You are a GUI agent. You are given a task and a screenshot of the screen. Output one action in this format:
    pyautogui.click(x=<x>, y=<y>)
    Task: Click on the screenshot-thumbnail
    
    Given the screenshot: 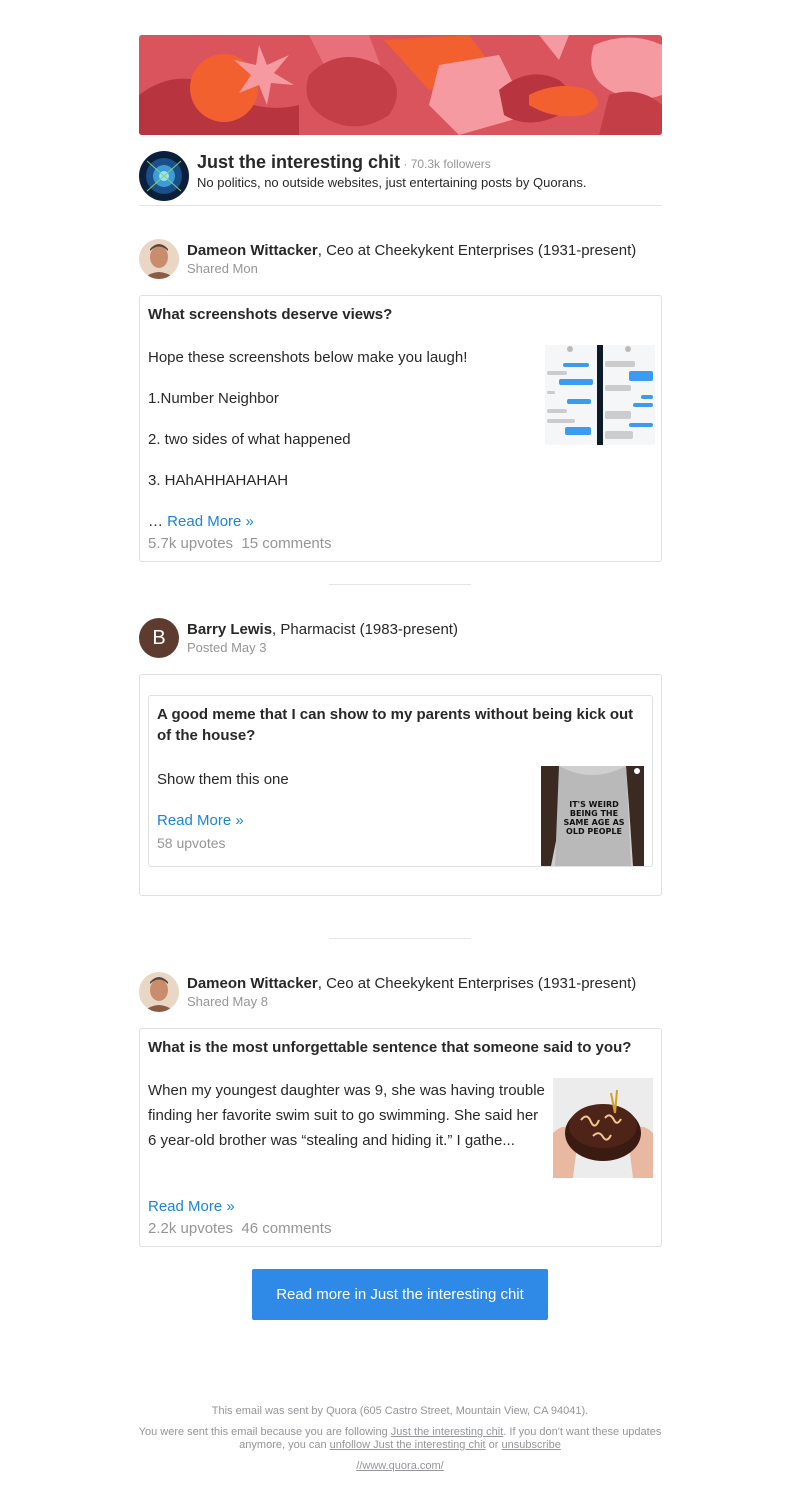 What is the action you would take?
    pyautogui.click(x=600, y=395)
    